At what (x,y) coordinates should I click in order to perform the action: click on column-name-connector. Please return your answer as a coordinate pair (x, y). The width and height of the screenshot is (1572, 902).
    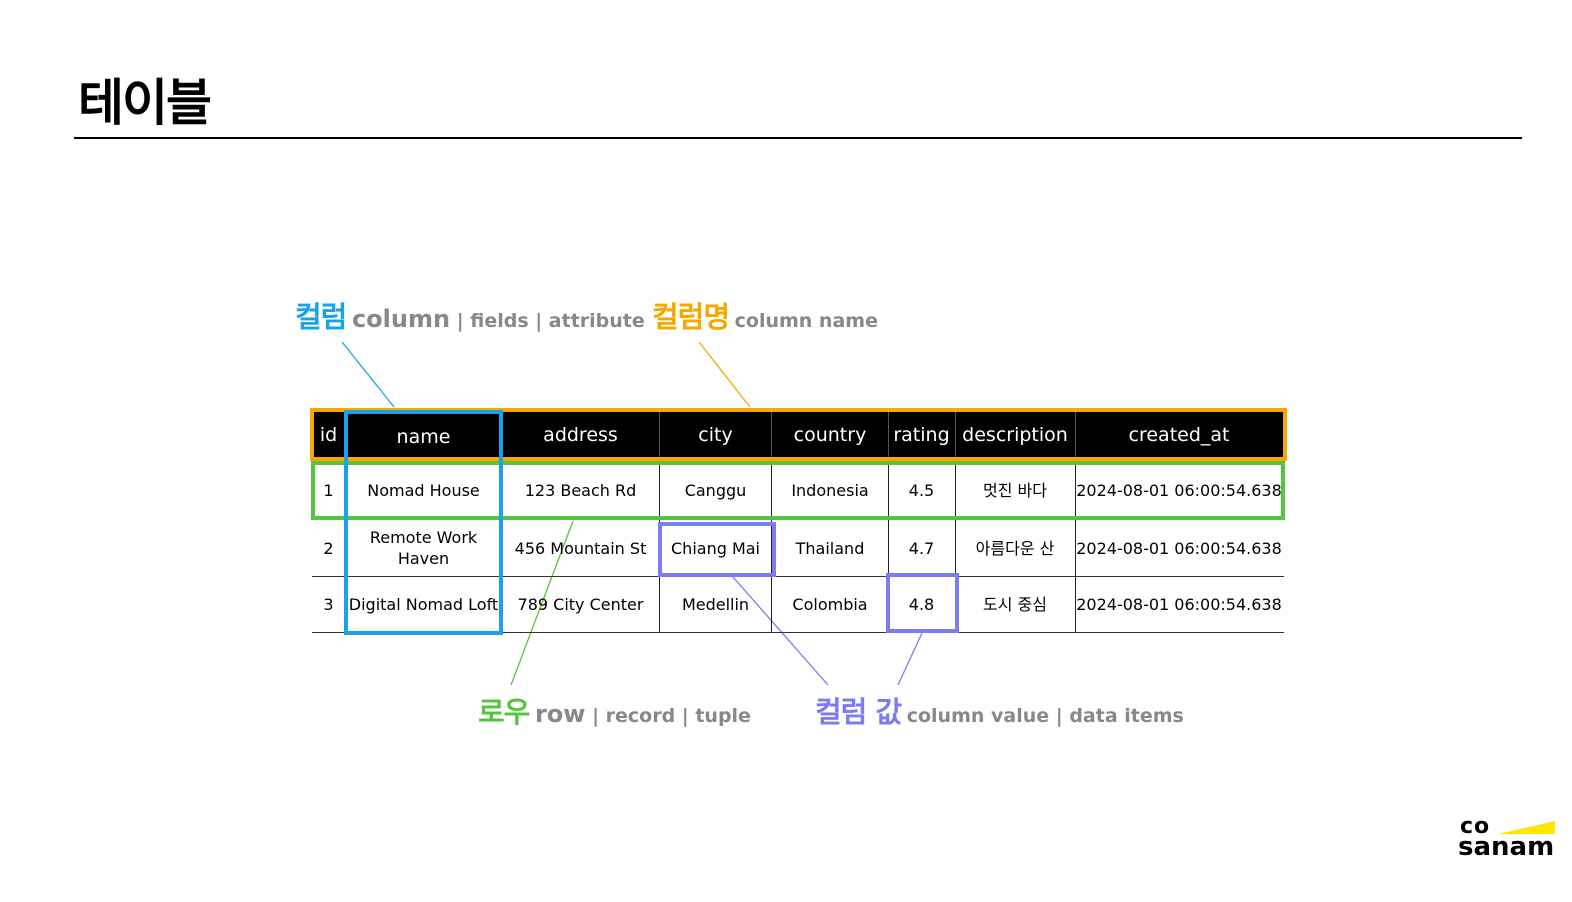
    Looking at the image, I should click on (724, 374).